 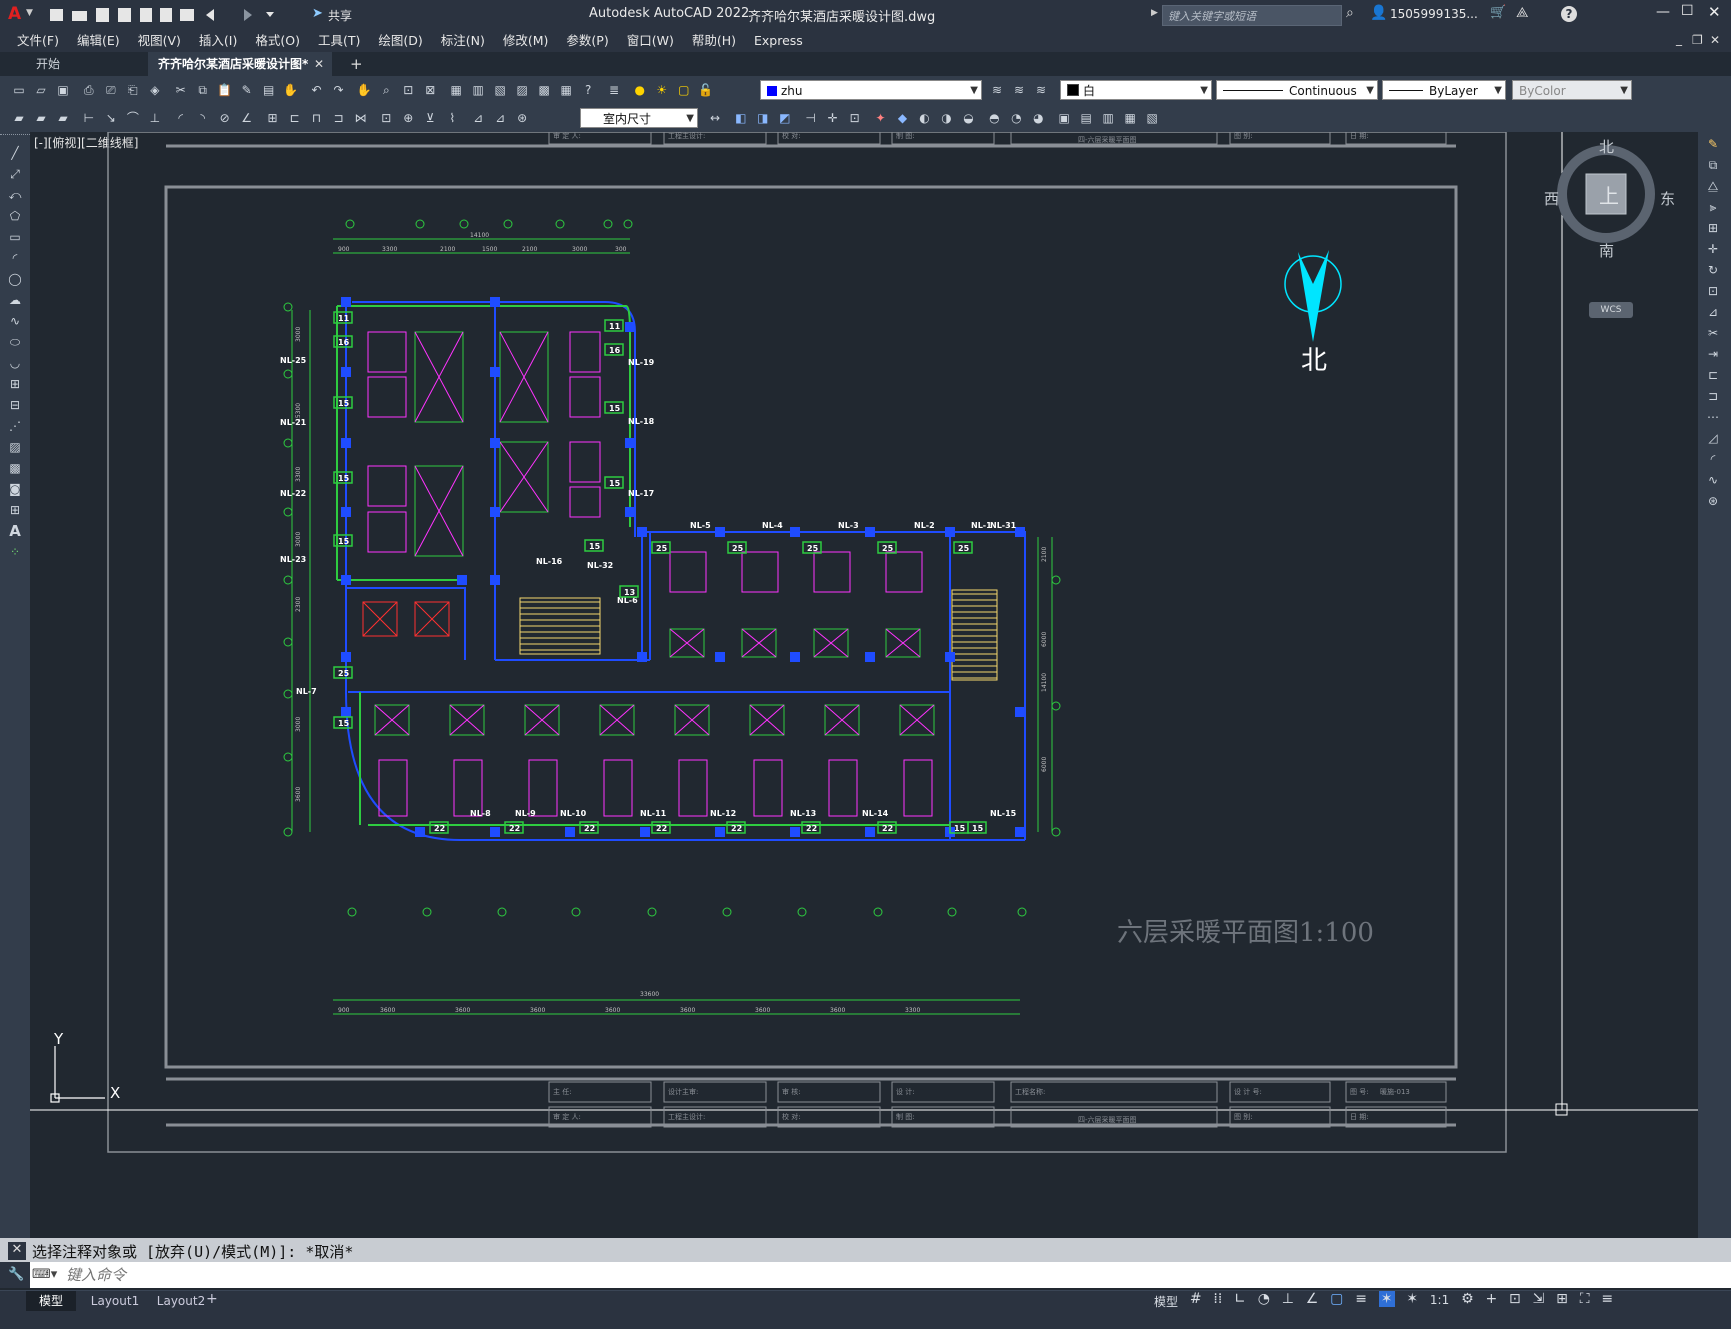 What do you see at coordinates (44, 1274) in the screenshot?
I see `cmd-recent-icon: ⌨▾` at bounding box center [44, 1274].